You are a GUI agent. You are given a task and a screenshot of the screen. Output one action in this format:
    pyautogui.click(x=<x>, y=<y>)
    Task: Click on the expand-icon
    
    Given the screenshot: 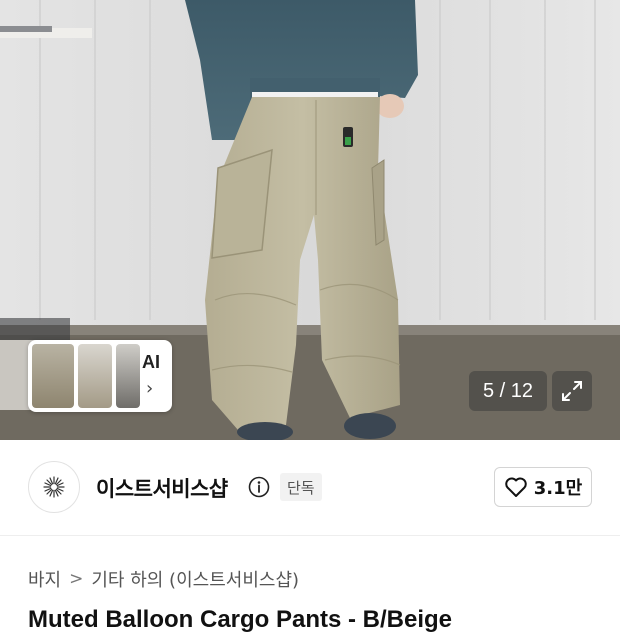 What is the action you would take?
    pyautogui.click(x=572, y=391)
    